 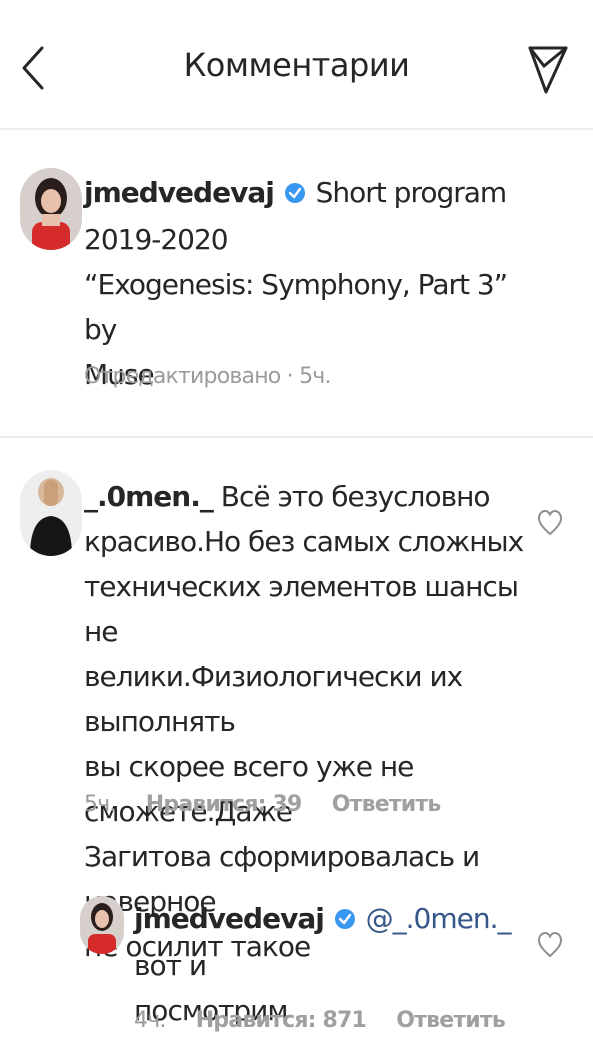 What do you see at coordinates (149, 496) in the screenshot?
I see `comment-username: _.0men._` at bounding box center [149, 496].